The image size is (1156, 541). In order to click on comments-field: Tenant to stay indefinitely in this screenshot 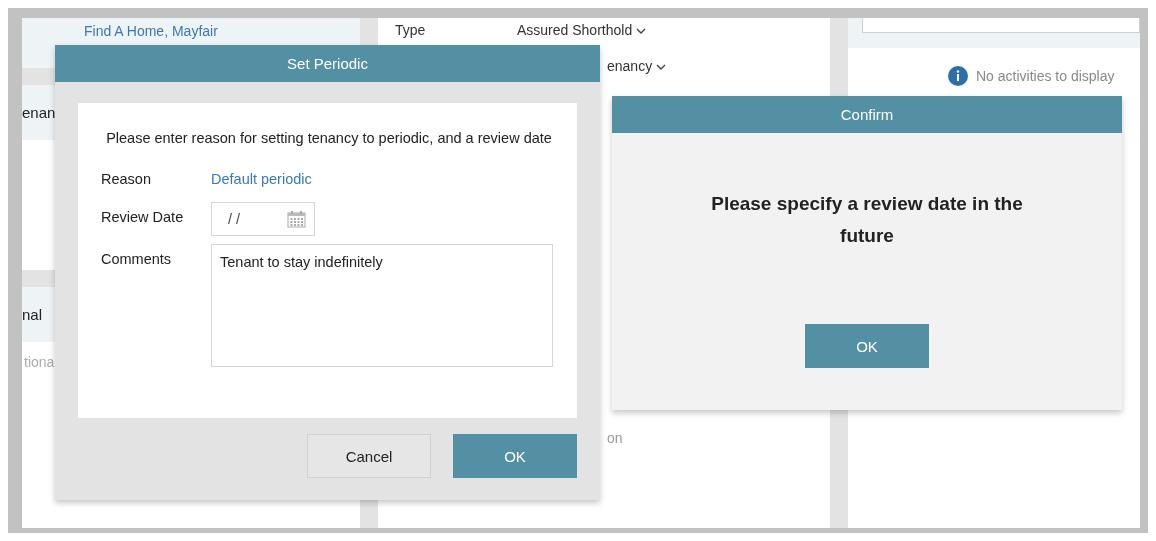, I will do `click(382, 305)`.